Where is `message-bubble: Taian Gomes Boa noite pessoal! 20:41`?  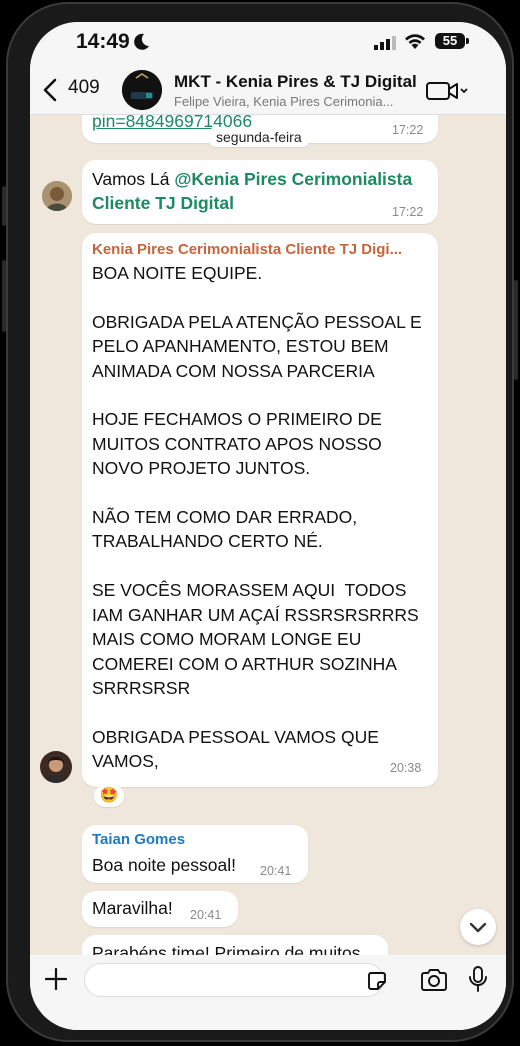
message-bubble: Taian Gomes Boa noite pessoal! 20:41 is located at coordinates (195, 854).